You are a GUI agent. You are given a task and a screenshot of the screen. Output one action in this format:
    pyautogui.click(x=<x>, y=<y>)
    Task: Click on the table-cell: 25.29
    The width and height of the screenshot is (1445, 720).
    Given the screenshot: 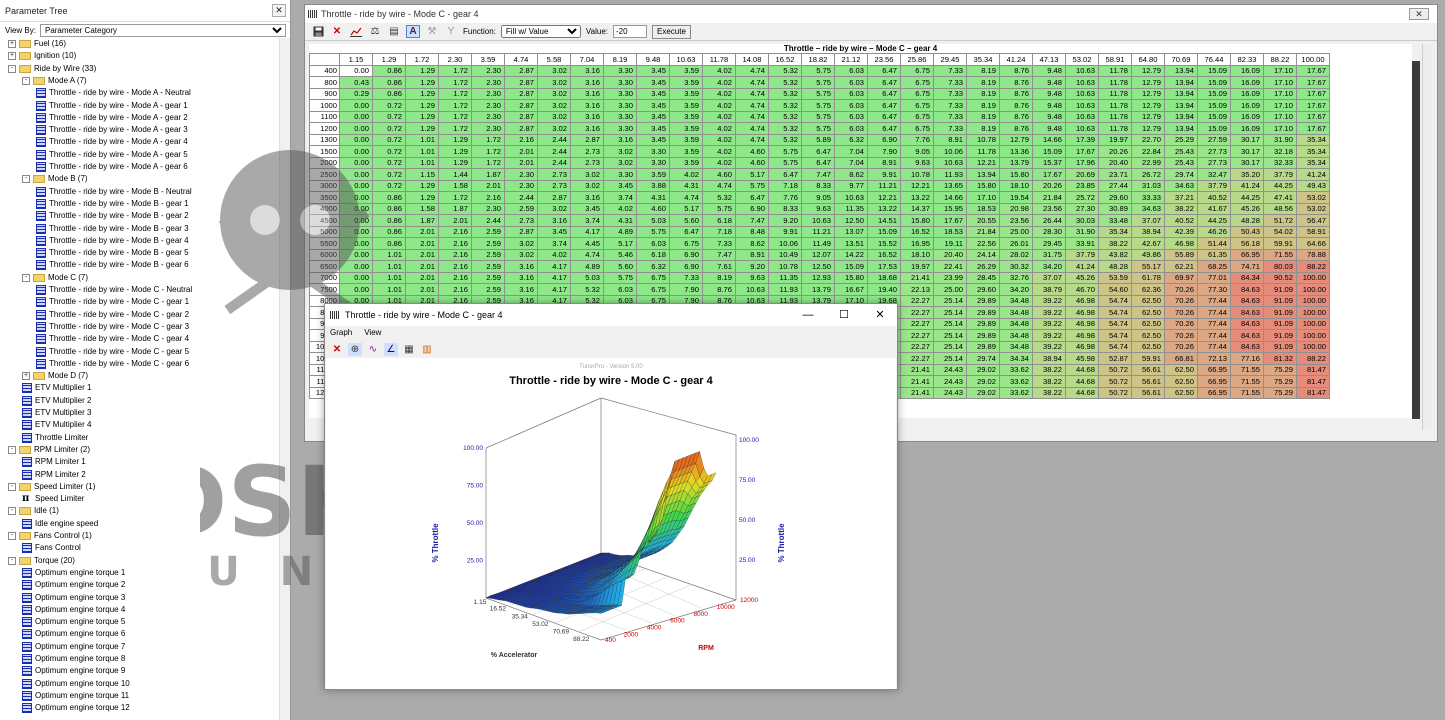 What is the action you would take?
    pyautogui.click(x=1181, y=139)
    